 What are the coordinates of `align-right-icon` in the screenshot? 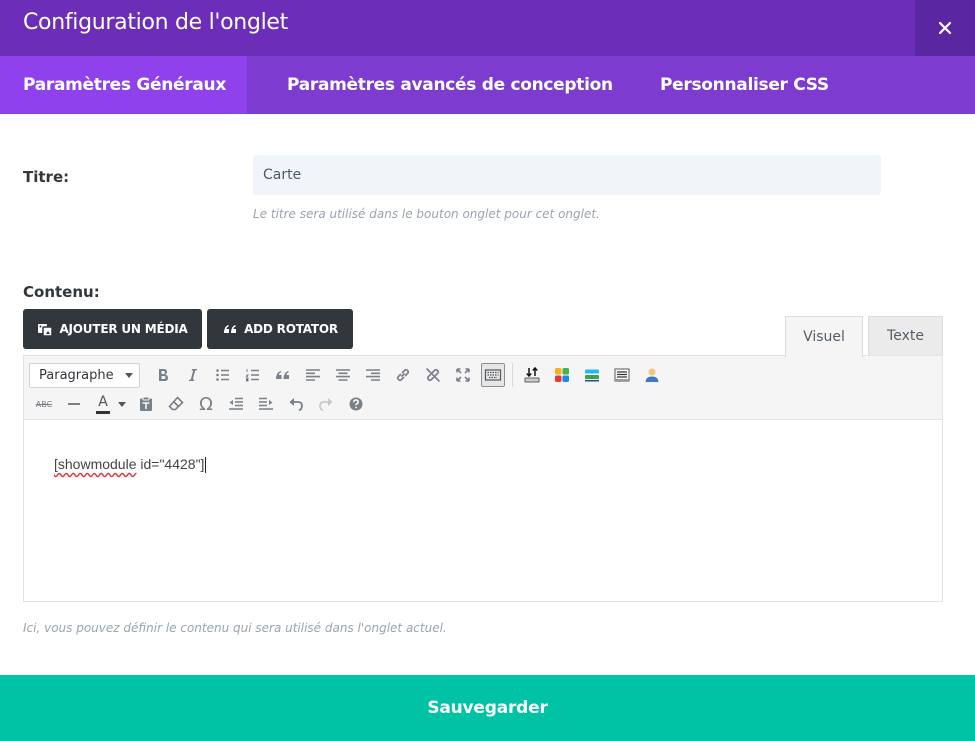 It's located at (373, 375).